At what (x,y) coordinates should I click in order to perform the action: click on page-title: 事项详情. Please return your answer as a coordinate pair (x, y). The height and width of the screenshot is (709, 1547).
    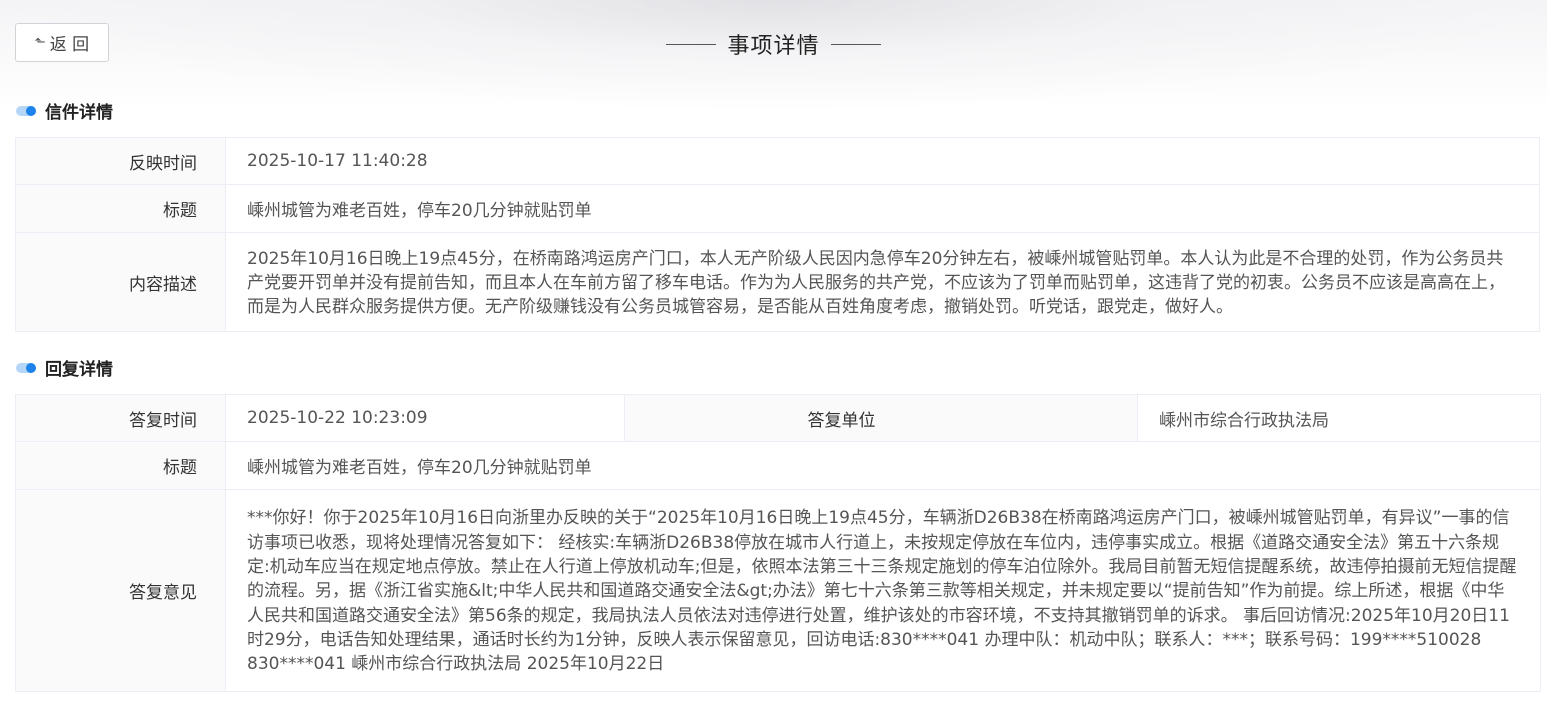
    Looking at the image, I should click on (773, 46).